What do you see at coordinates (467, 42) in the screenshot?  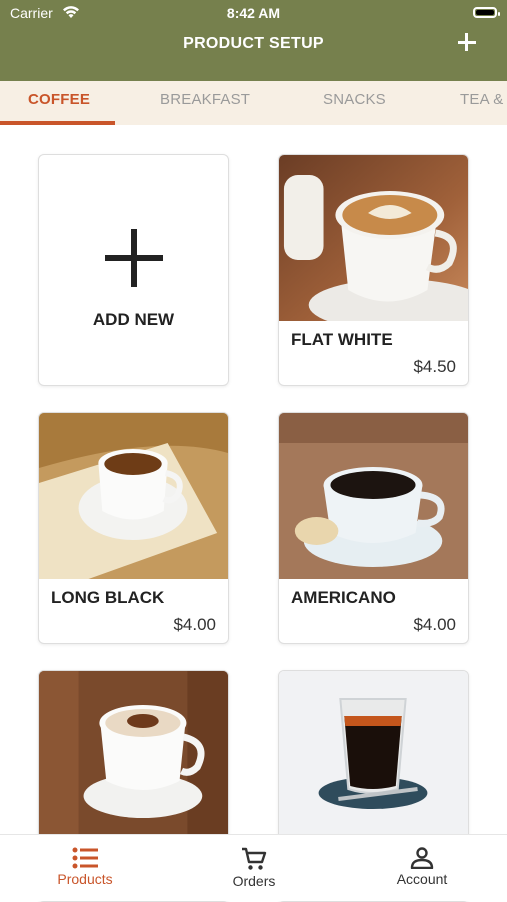 I see `add-product-button` at bounding box center [467, 42].